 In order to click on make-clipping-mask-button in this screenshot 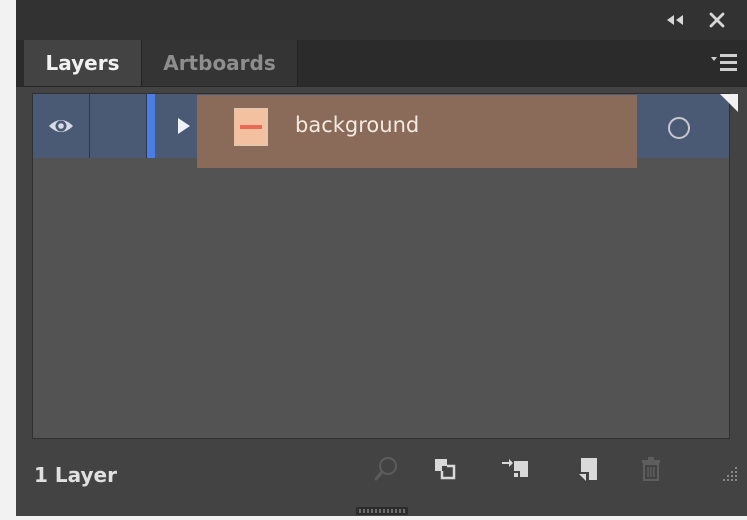, I will do `click(445, 469)`.